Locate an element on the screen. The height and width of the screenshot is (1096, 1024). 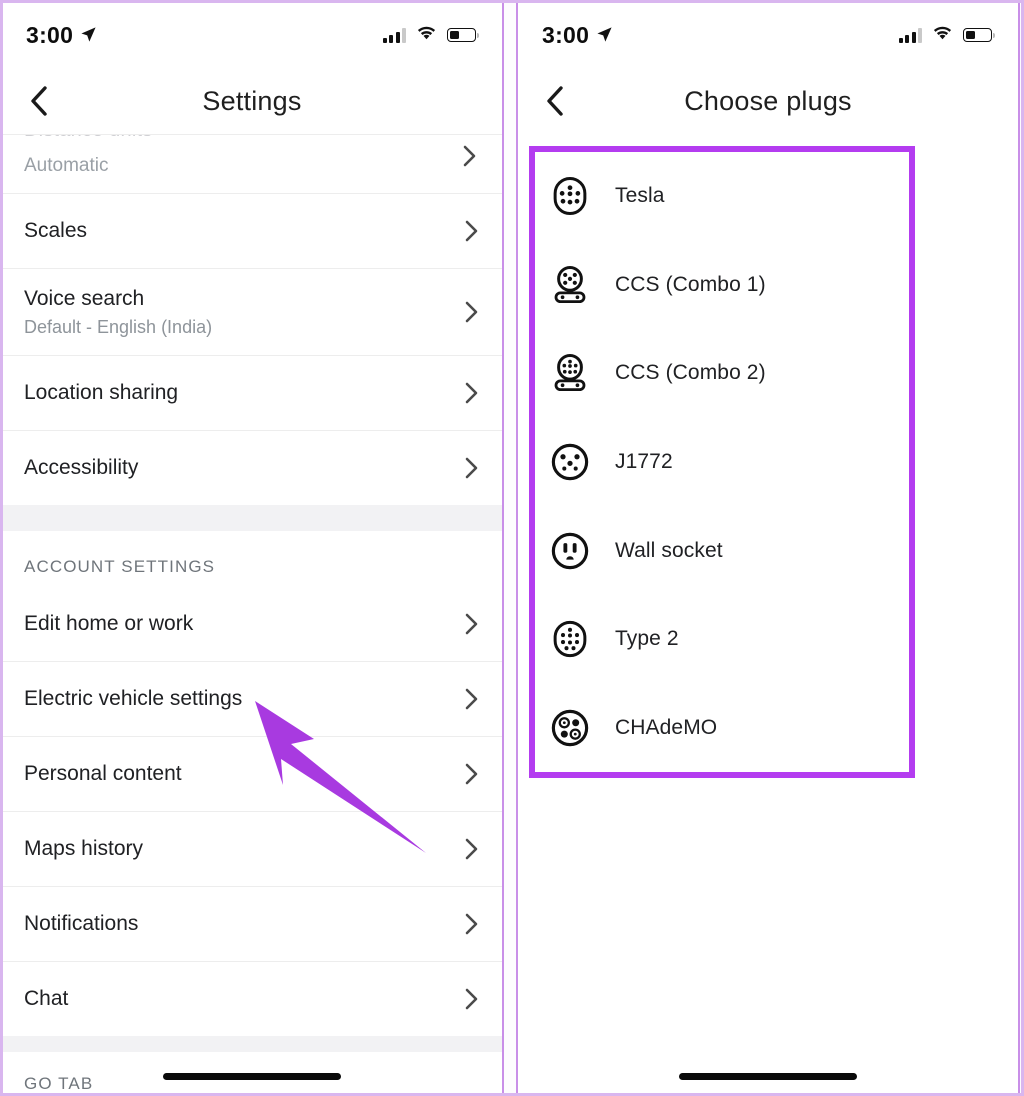
plug-label: J1772 is located at coordinates (644, 462).